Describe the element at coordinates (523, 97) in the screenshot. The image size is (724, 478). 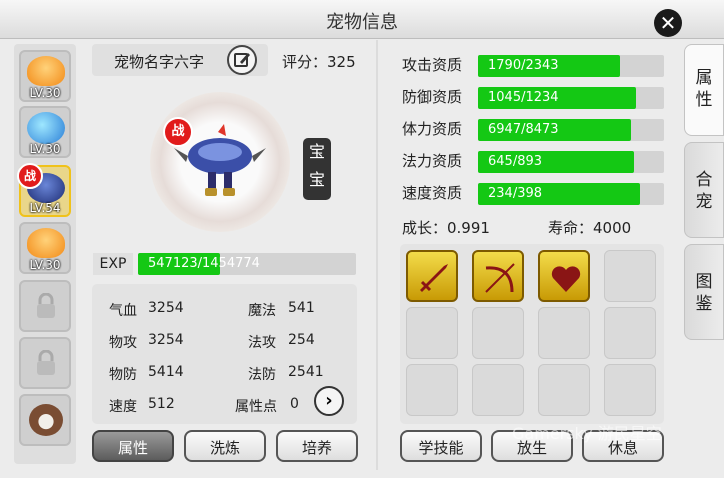
I see `aptitude-value: 1045/1234` at that location.